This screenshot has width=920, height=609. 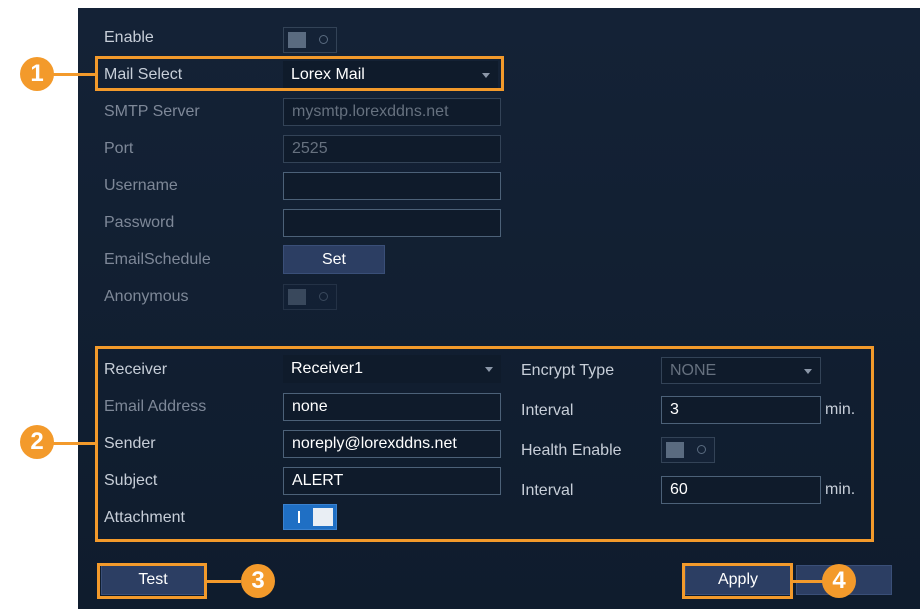 What do you see at coordinates (129, 37) in the screenshot?
I see `enable-label: Enable` at bounding box center [129, 37].